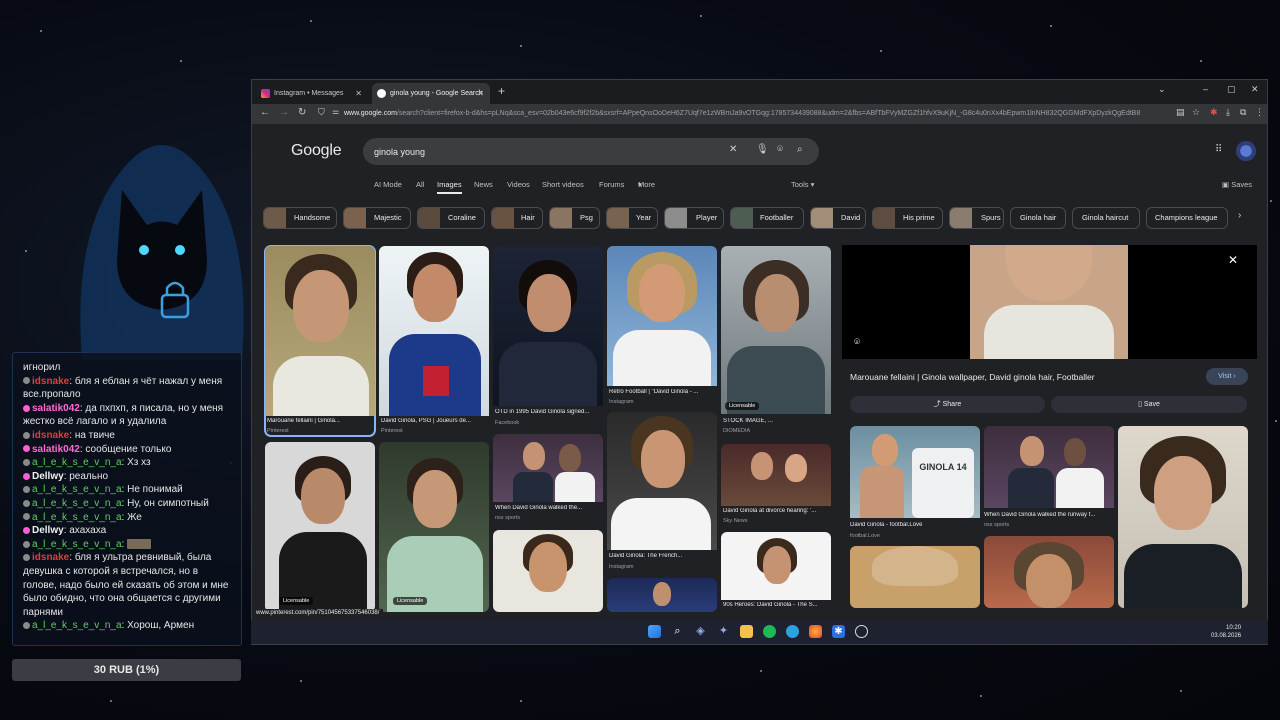 This screenshot has width=1280, height=720. Describe the element at coordinates (388, 184) in the screenshot. I see `tab-ai-mode: AI Mode` at that location.